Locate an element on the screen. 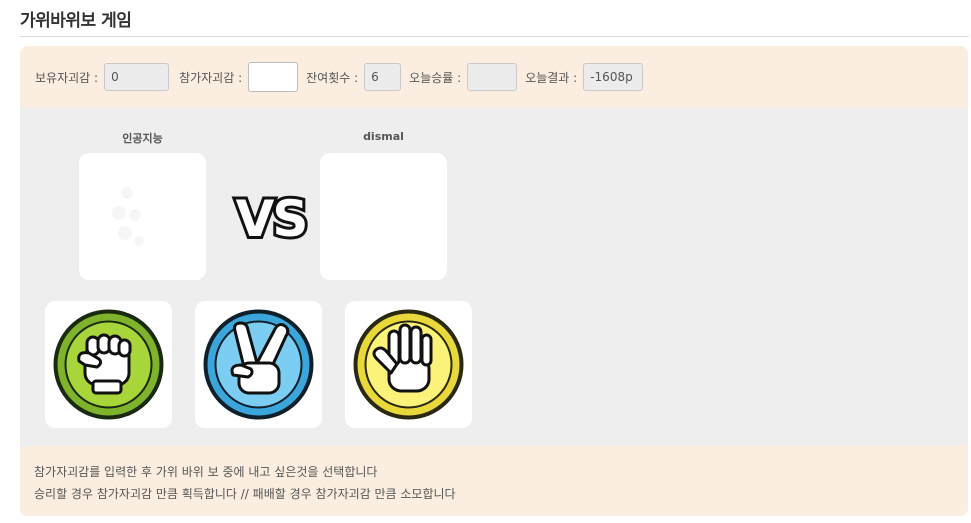  scissors-button is located at coordinates (258, 364).